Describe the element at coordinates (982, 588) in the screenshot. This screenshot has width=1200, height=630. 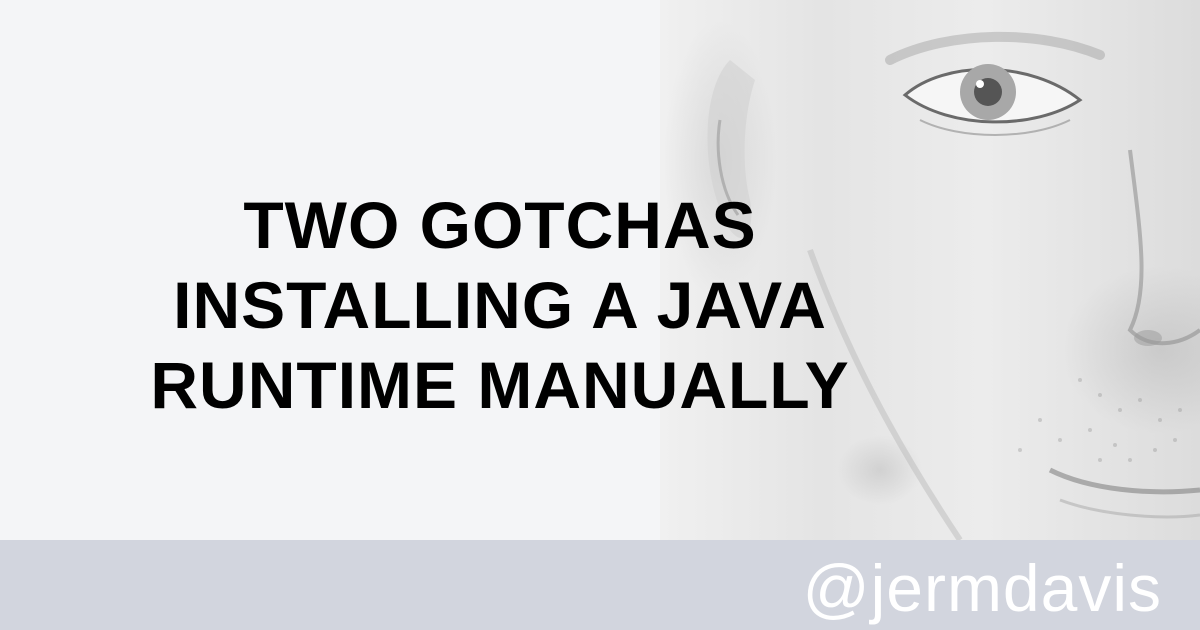
I see `author-handle: @jermdavis` at that location.